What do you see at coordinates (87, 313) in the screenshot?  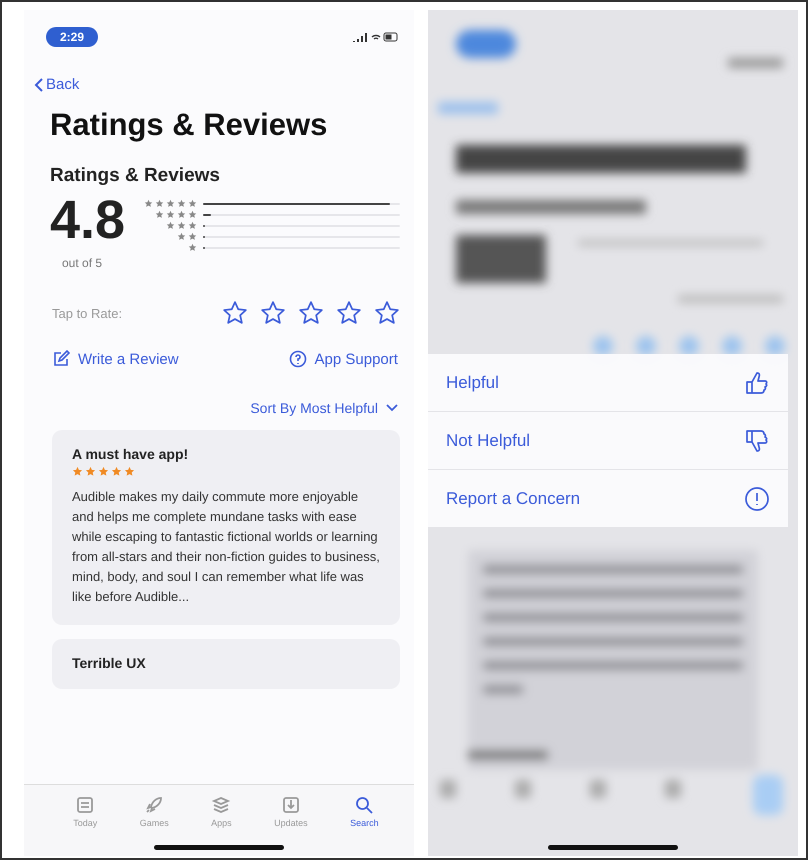 I see `tap-to-rate-label: Tap to Rate:` at bounding box center [87, 313].